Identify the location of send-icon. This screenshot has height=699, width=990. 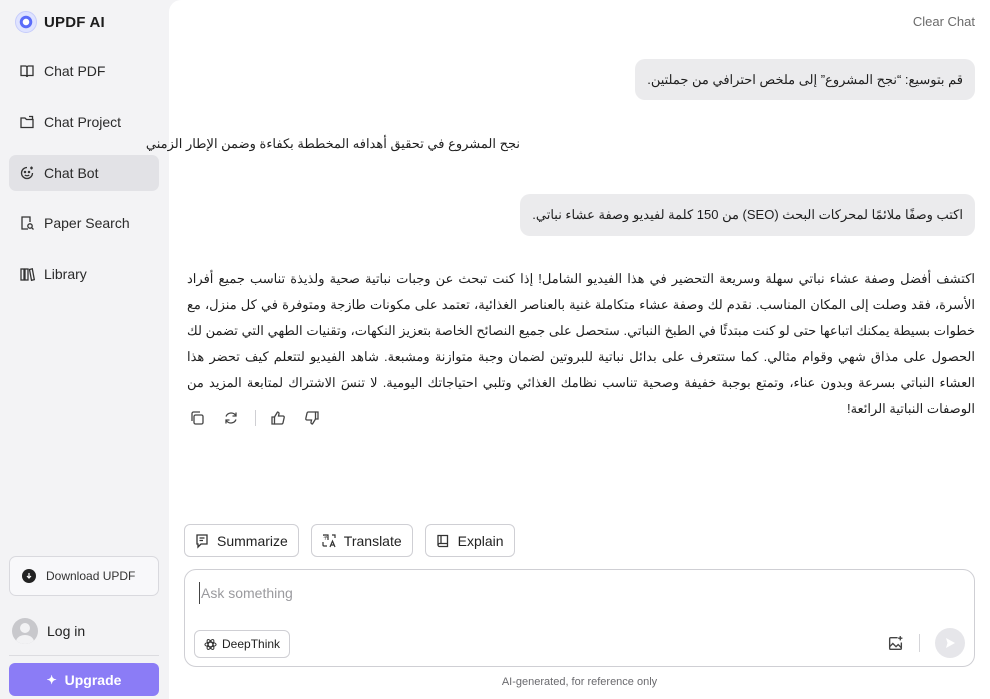
(950, 643).